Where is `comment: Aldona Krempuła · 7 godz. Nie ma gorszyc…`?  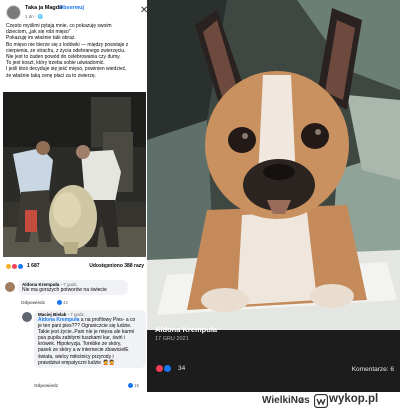 comment: Aldona Krempuła · 7 godz. Nie ma gorszyc… is located at coordinates (75, 295).